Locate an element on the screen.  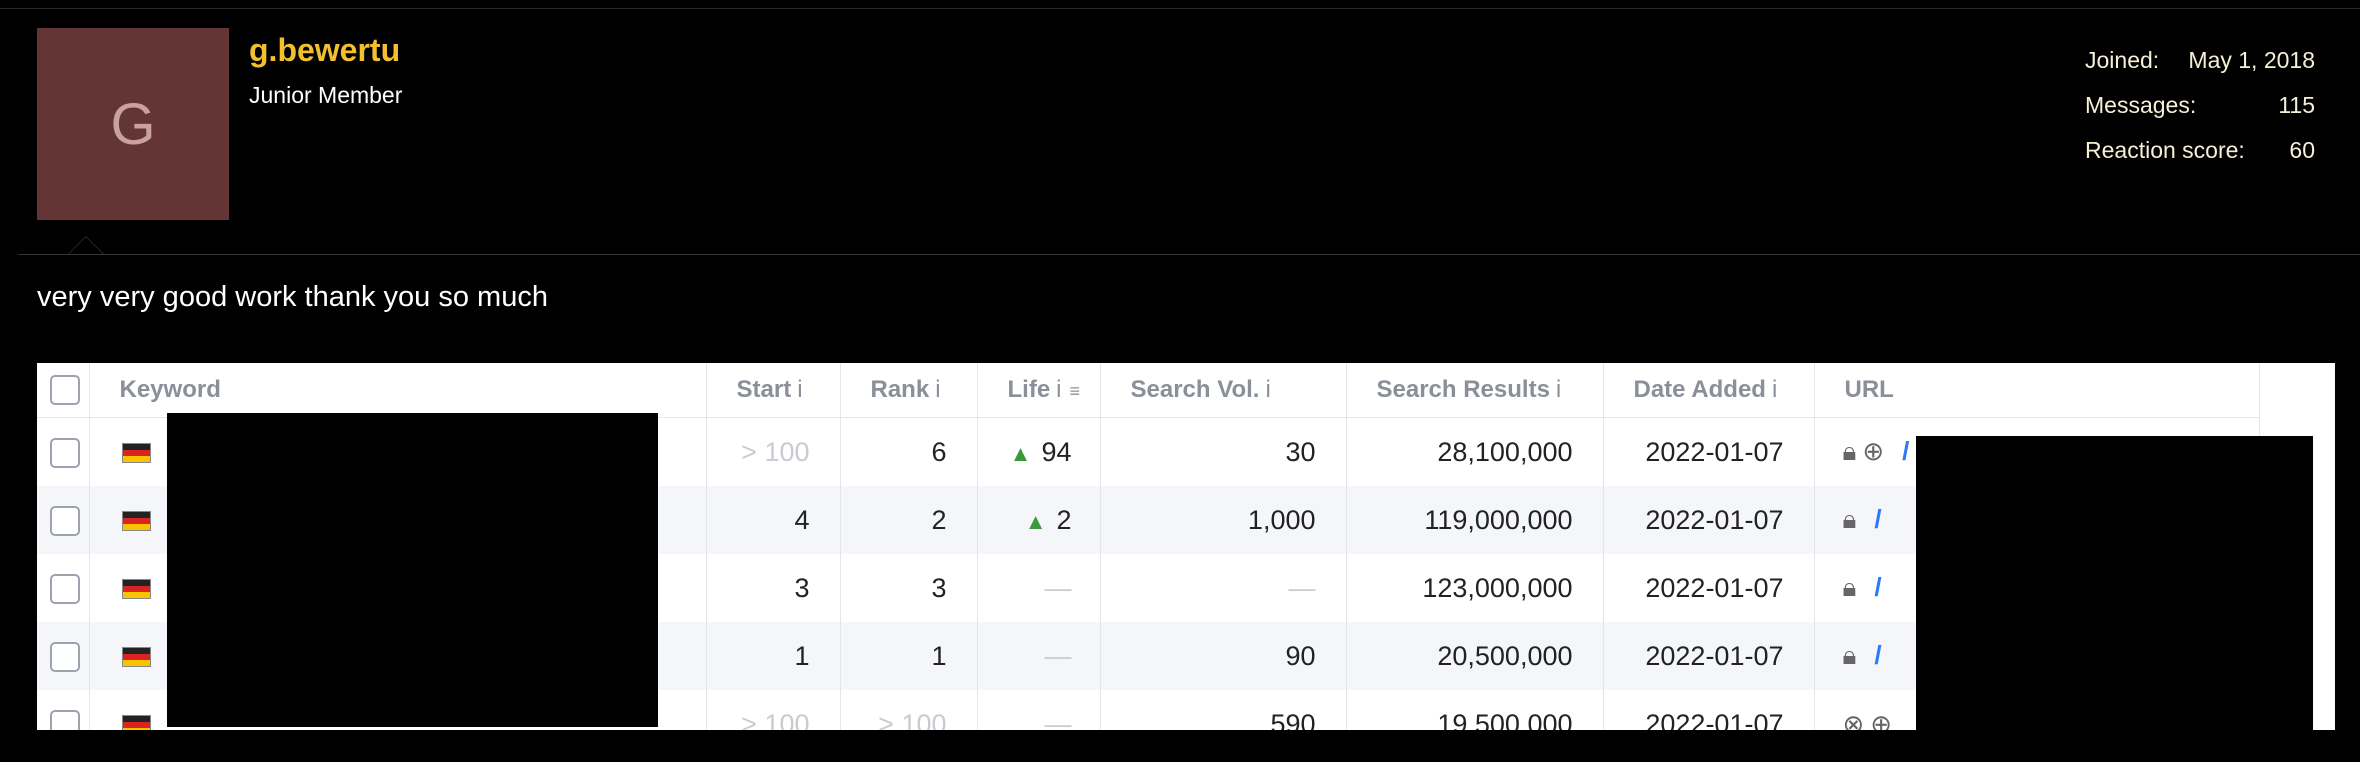
header-label: Rank is located at coordinates (900, 389).